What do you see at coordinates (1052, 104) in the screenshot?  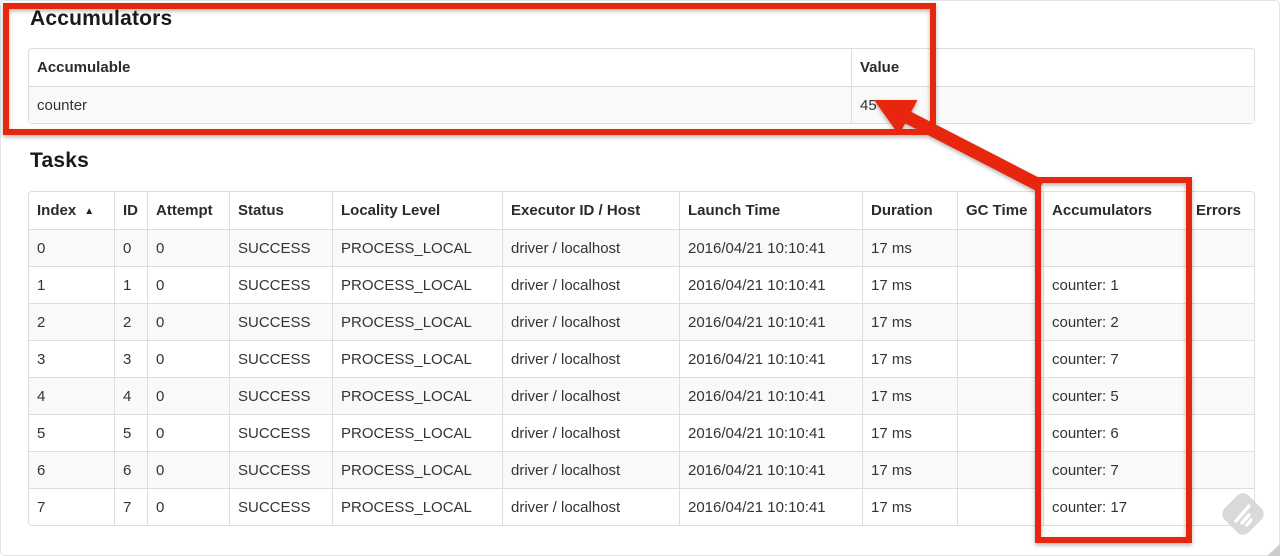 I see `accumulable-value-cell: 45` at bounding box center [1052, 104].